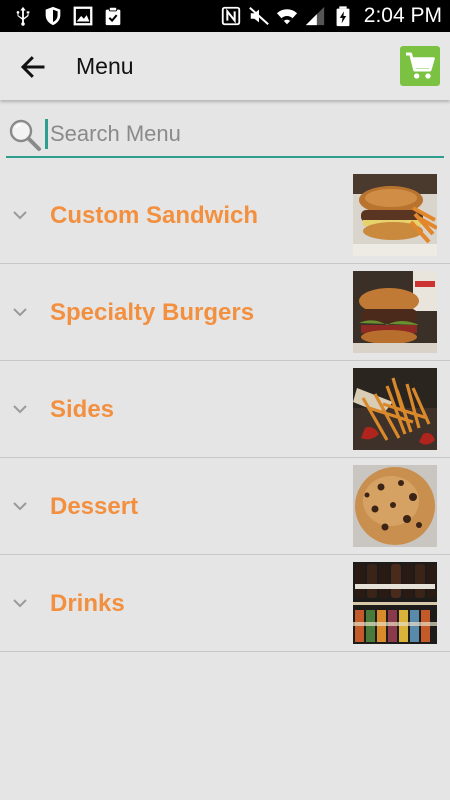 Image resolution: width=450 pixels, height=800 pixels. I want to click on wifi-icon, so click(286, 17).